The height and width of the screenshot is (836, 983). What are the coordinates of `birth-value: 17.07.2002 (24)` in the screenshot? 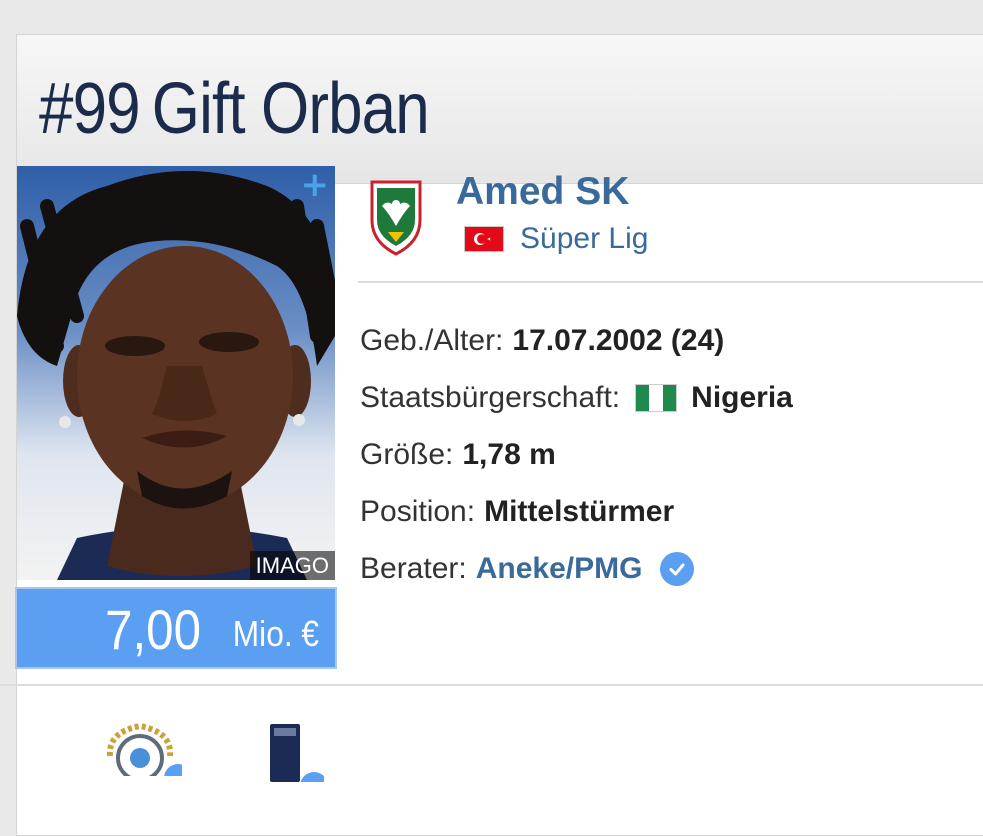 It's located at (618, 340).